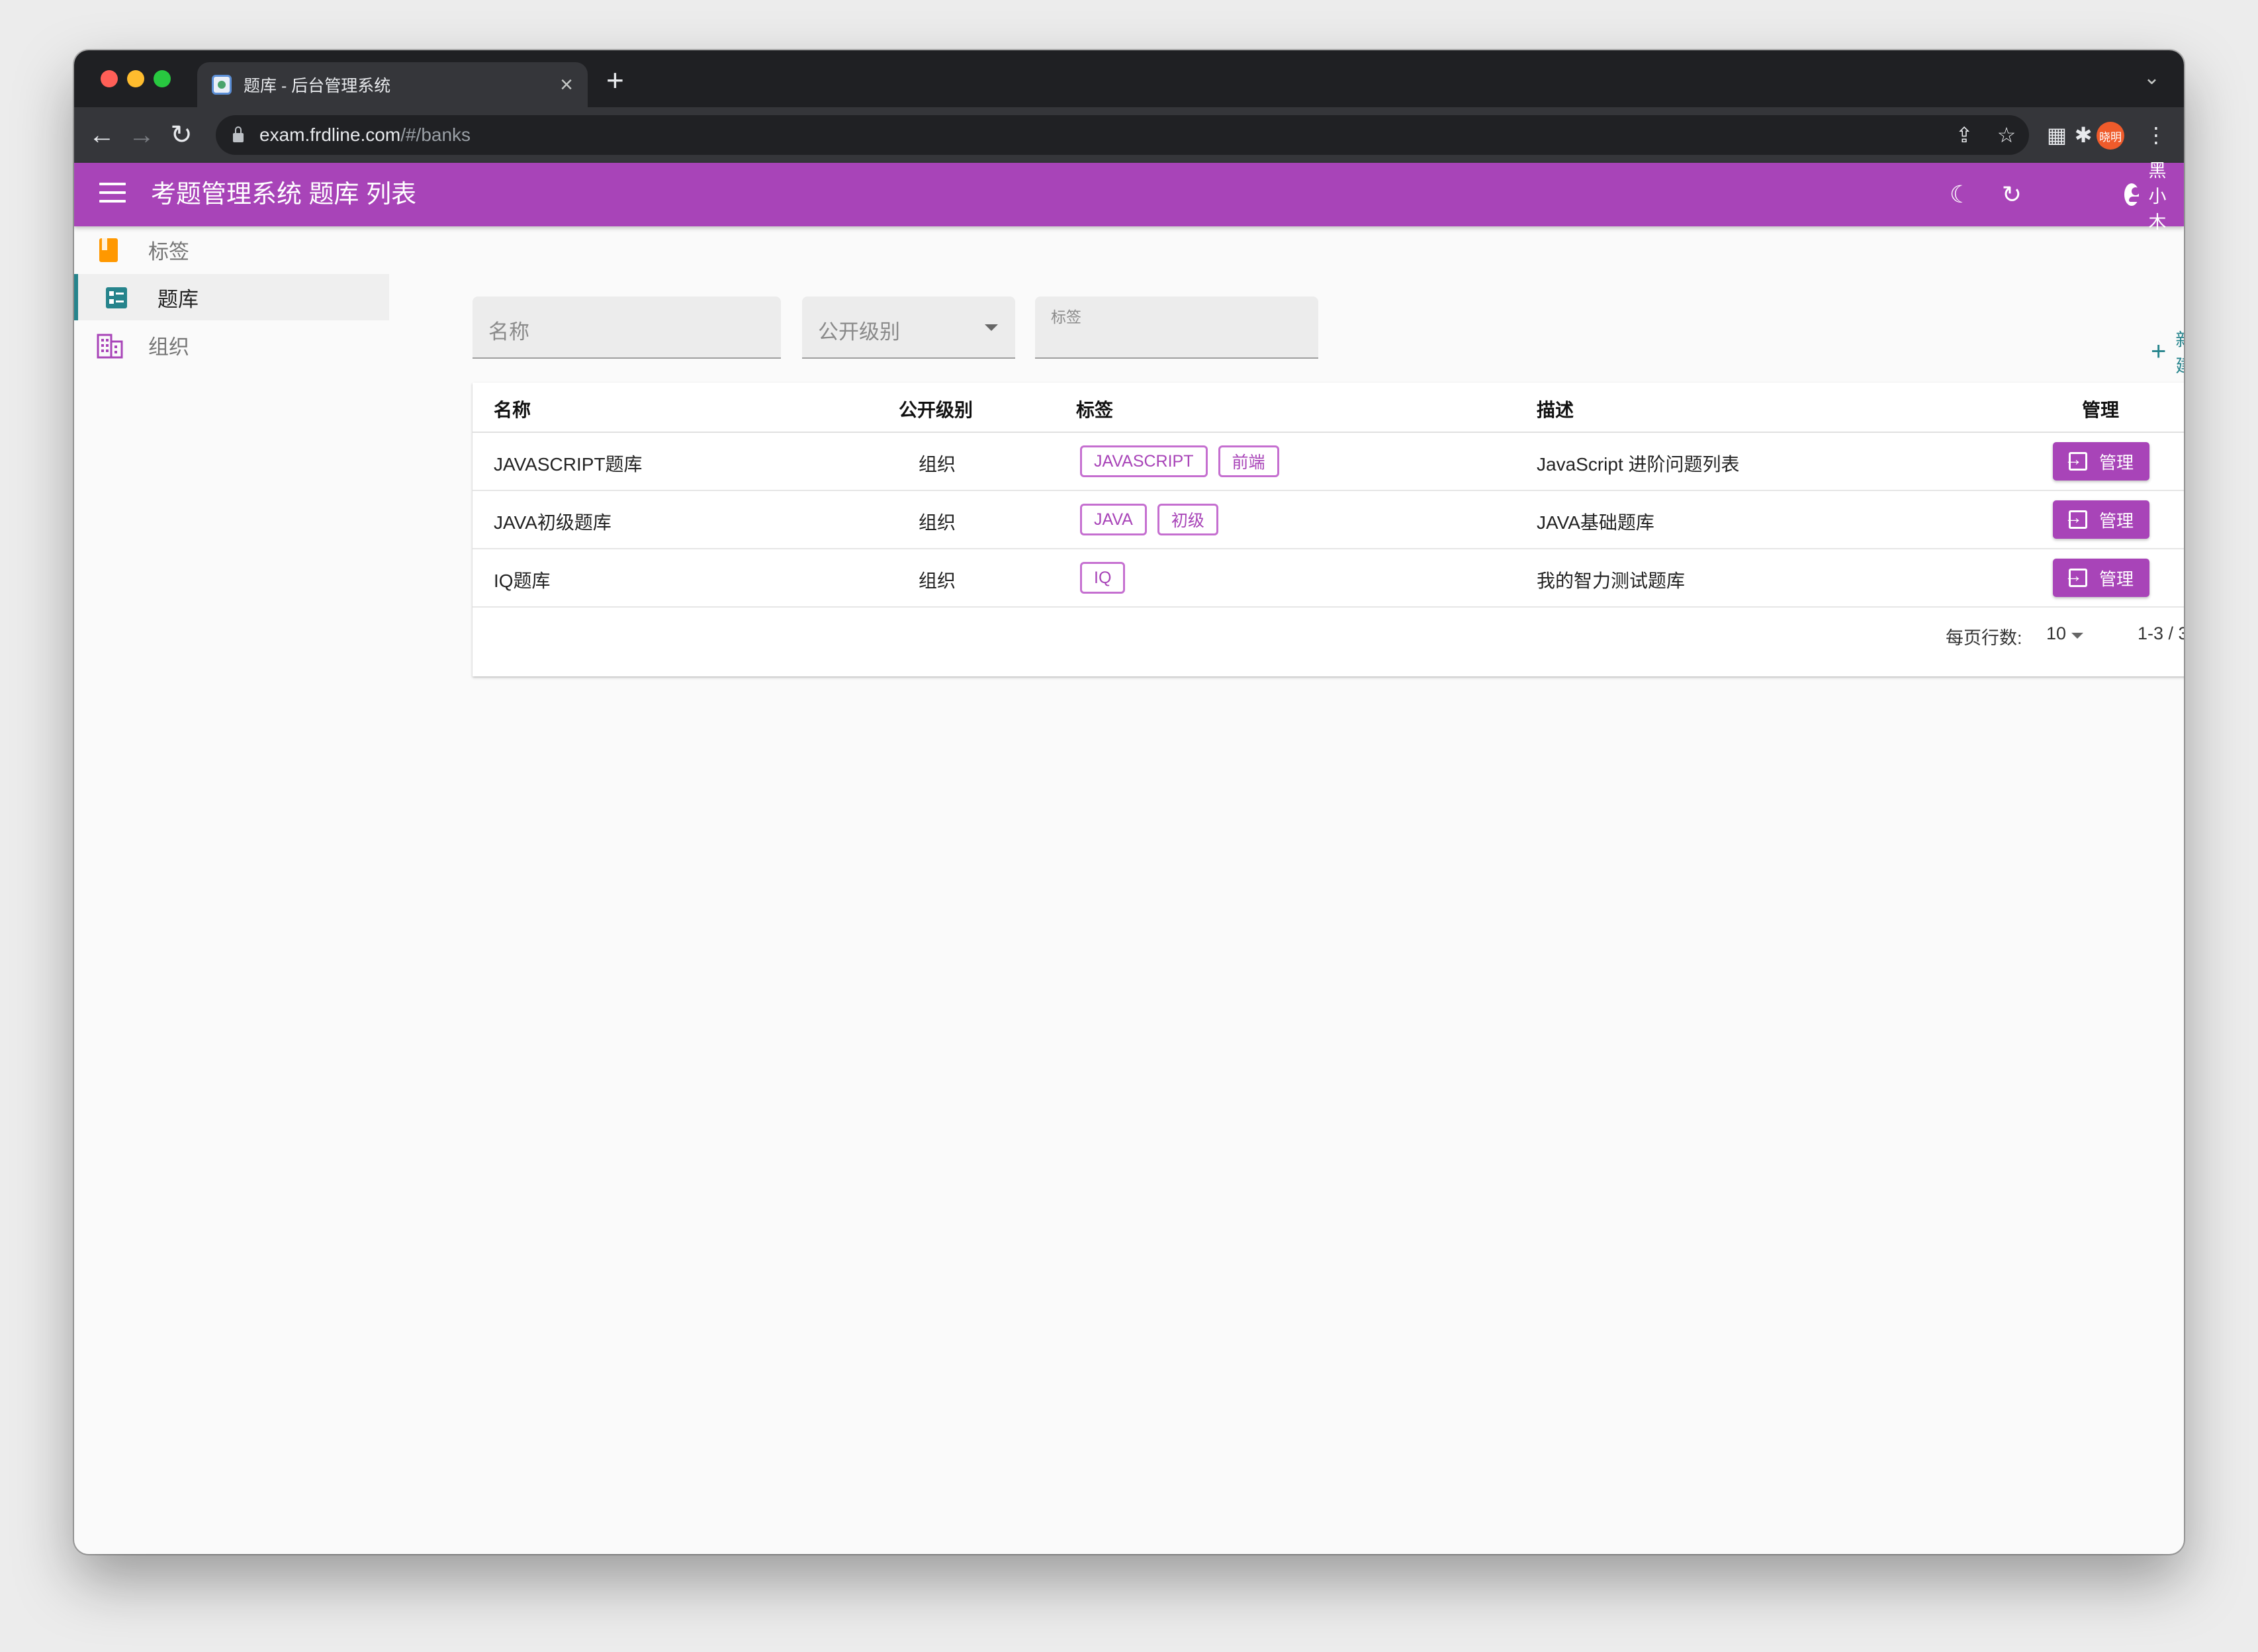  Describe the element at coordinates (2161, 633) in the screenshot. I see `pagination-range: 1-3 / 3` at that location.